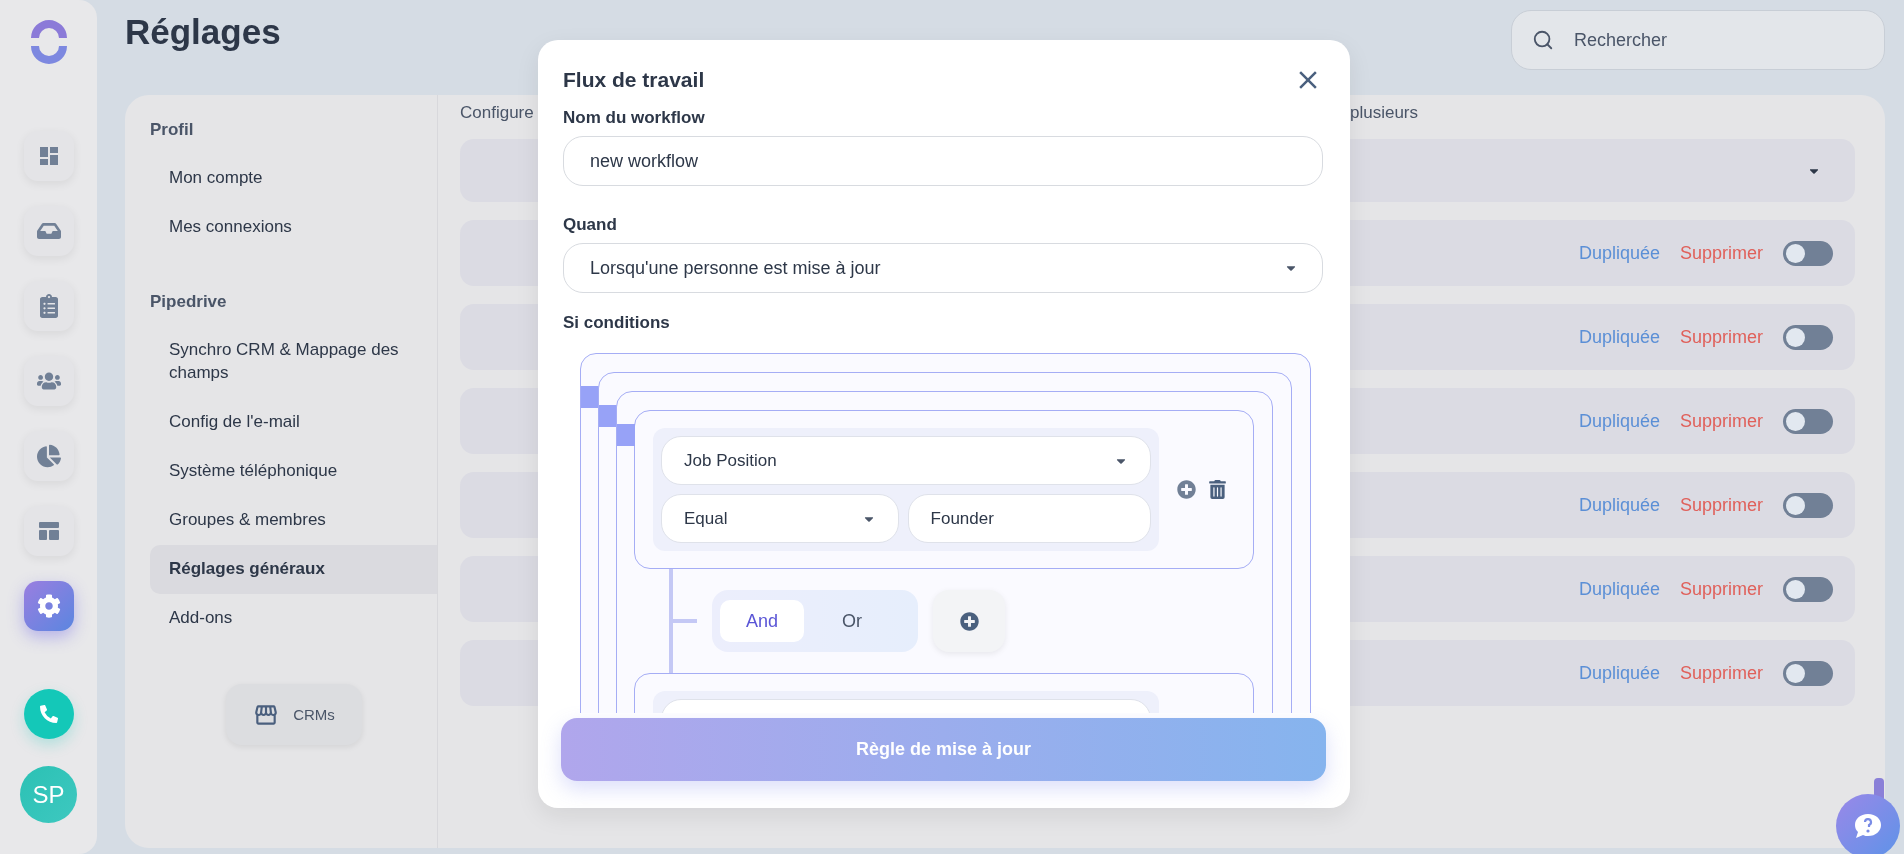 The image size is (1904, 854). I want to click on settings-nav-item: Réglages généraux, so click(293, 569).